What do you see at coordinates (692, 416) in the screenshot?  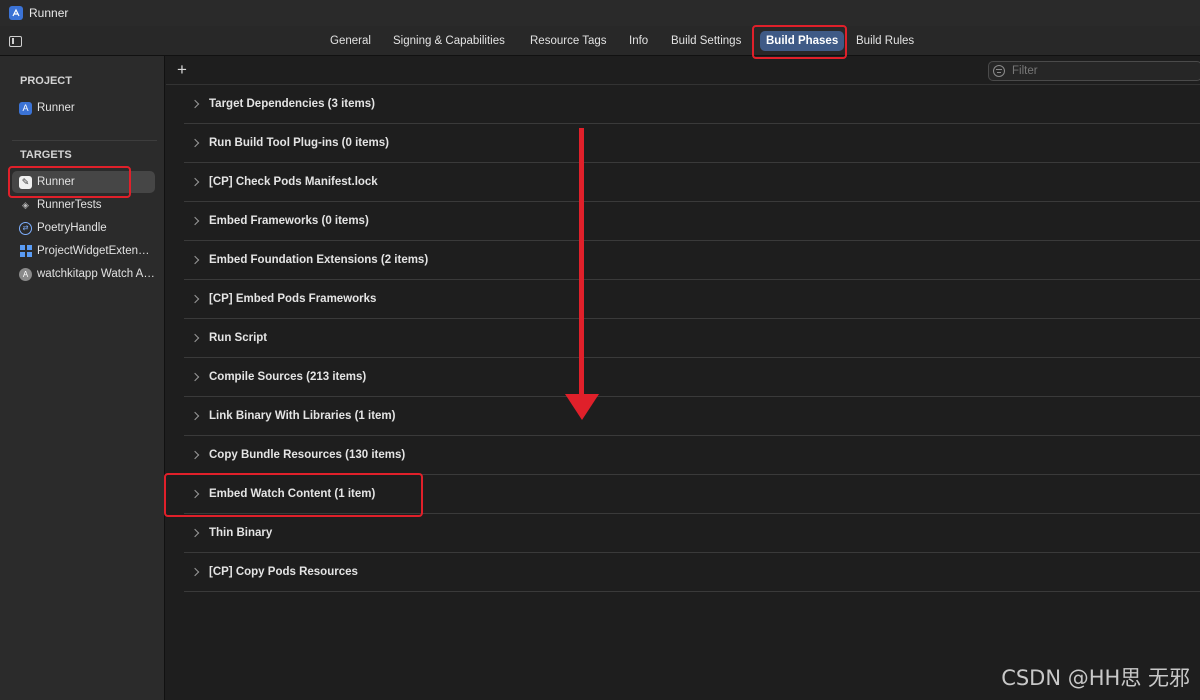 I see `build-phase-row: Link Binary With Libraries (1 item)` at bounding box center [692, 416].